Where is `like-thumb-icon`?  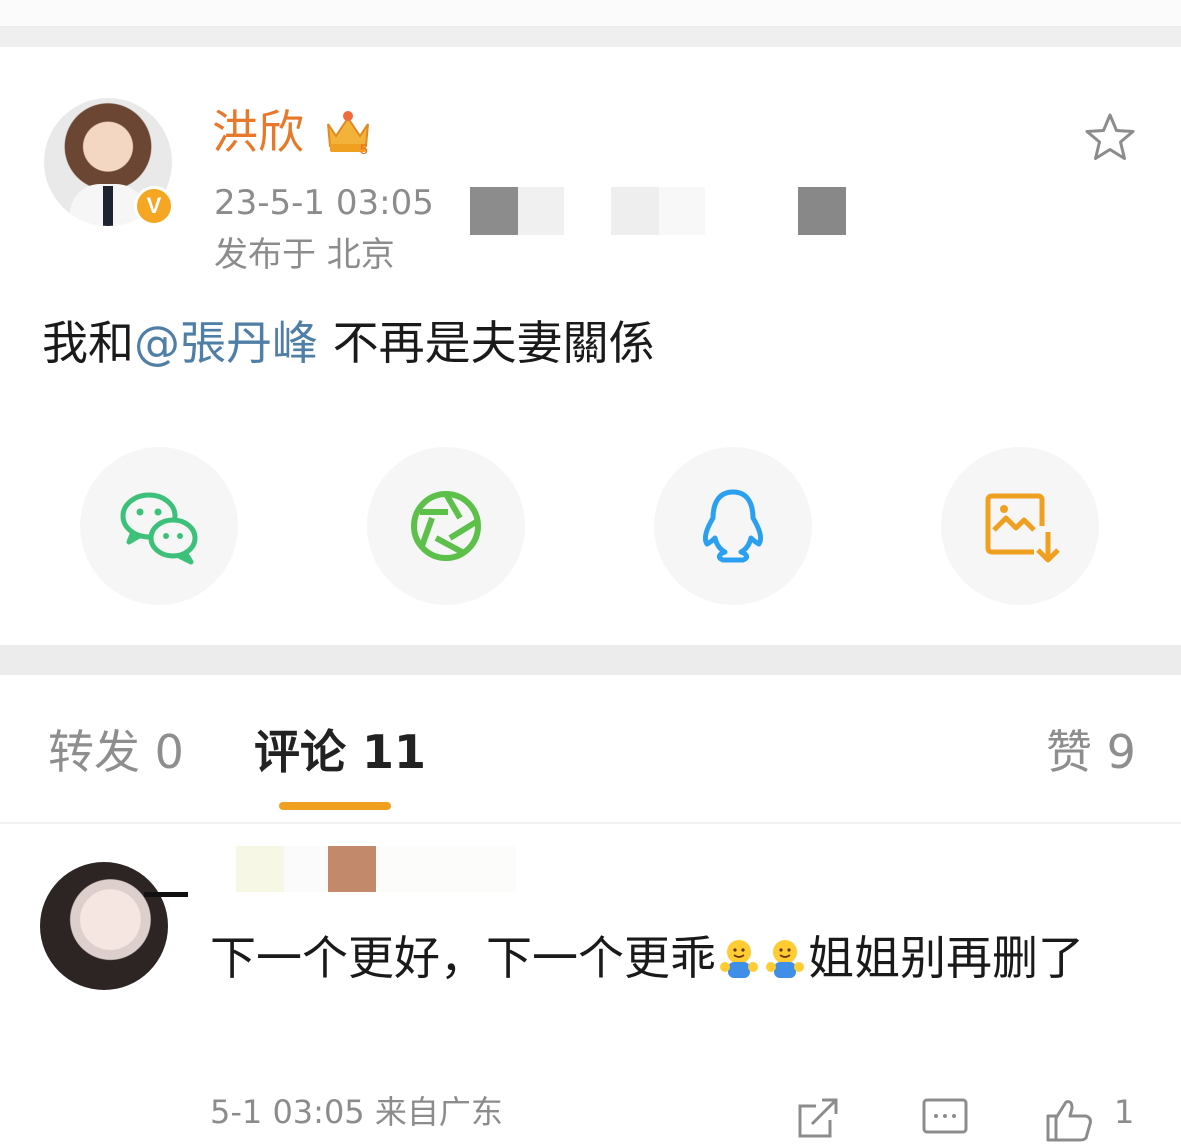
like-thumb-icon is located at coordinates (1069, 1119).